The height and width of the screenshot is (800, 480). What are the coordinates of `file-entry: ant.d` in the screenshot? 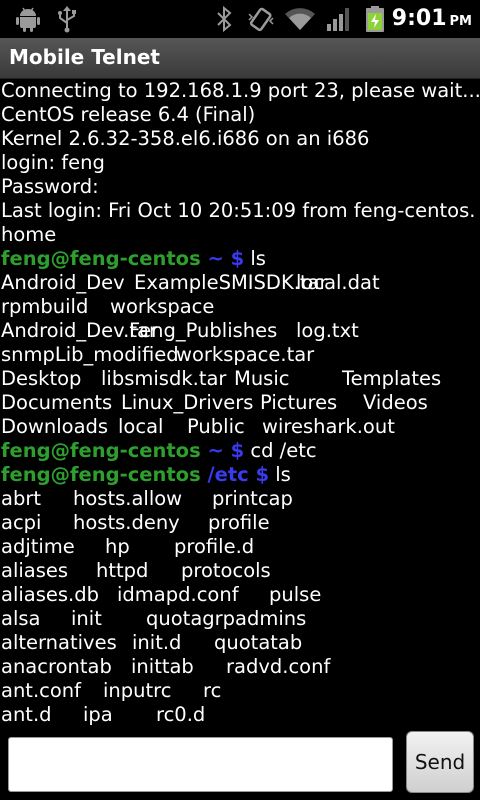 It's located at (26, 714).